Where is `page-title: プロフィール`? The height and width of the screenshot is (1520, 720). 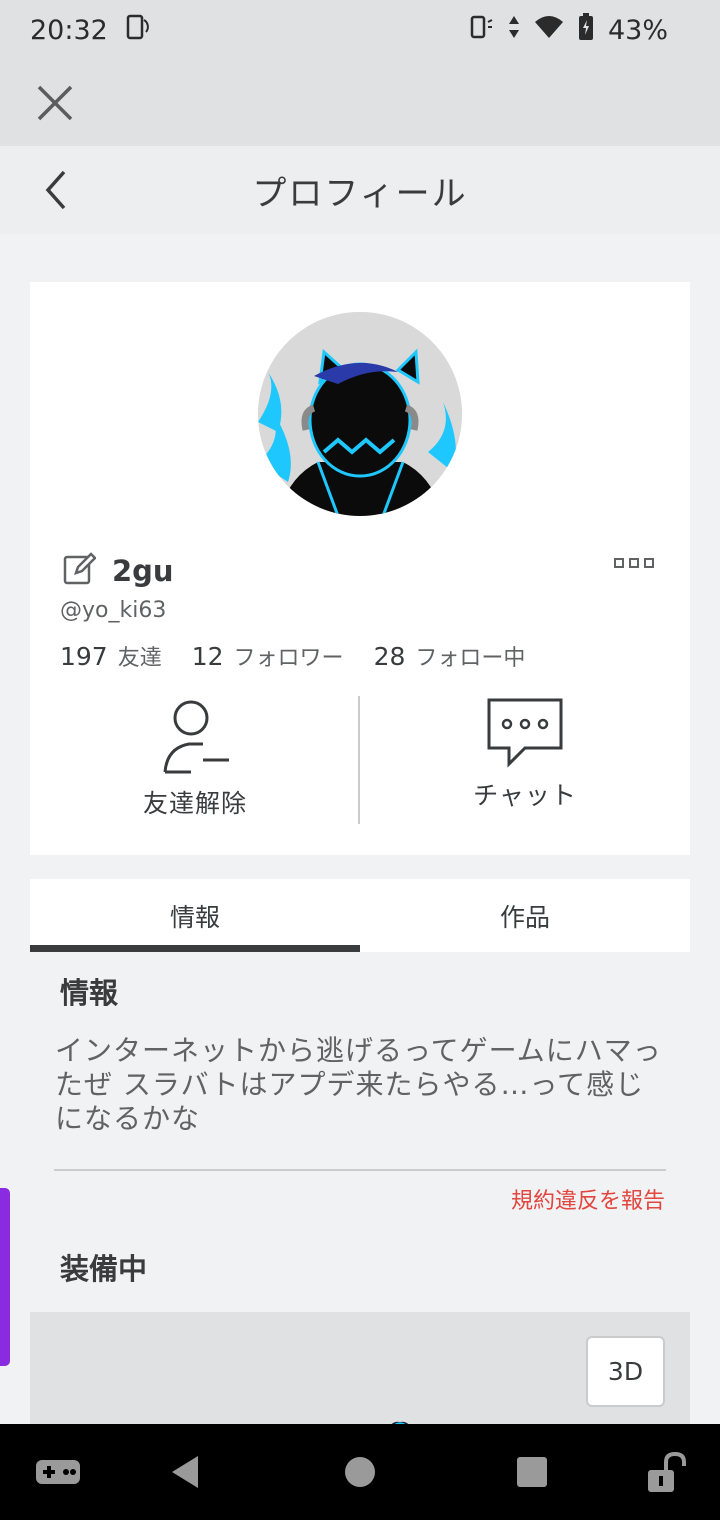
page-title: プロフィール is located at coordinates (360, 193).